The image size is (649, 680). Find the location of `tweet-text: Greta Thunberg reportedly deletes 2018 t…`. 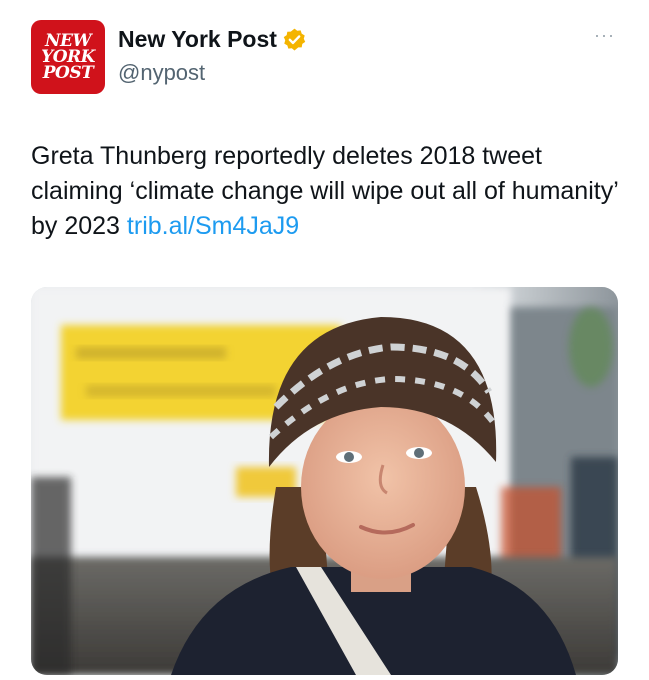

tweet-text: Greta Thunberg reportedly deletes 2018 t… is located at coordinates (328, 191).